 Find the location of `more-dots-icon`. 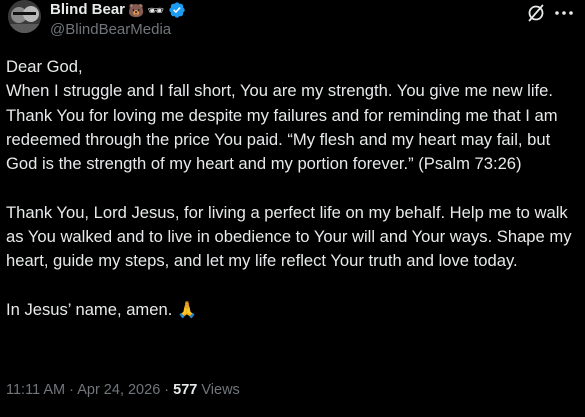

more-dots-icon is located at coordinates (564, 13).